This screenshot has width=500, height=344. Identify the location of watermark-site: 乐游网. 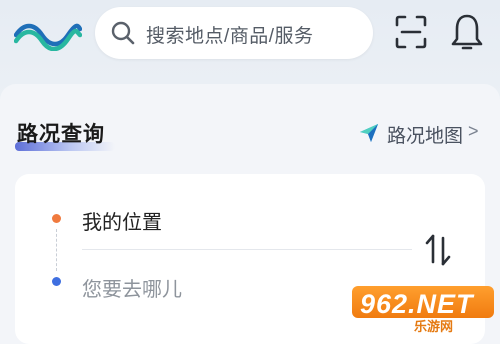
(434, 326).